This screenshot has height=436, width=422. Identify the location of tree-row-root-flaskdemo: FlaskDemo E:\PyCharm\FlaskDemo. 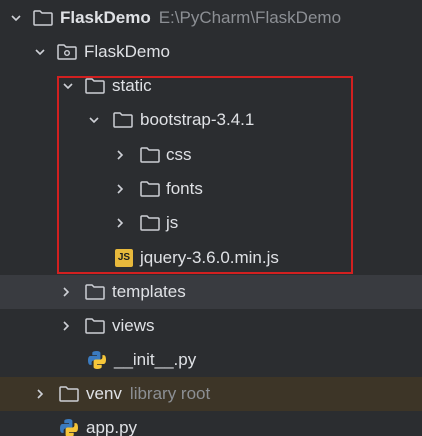
(211, 18).